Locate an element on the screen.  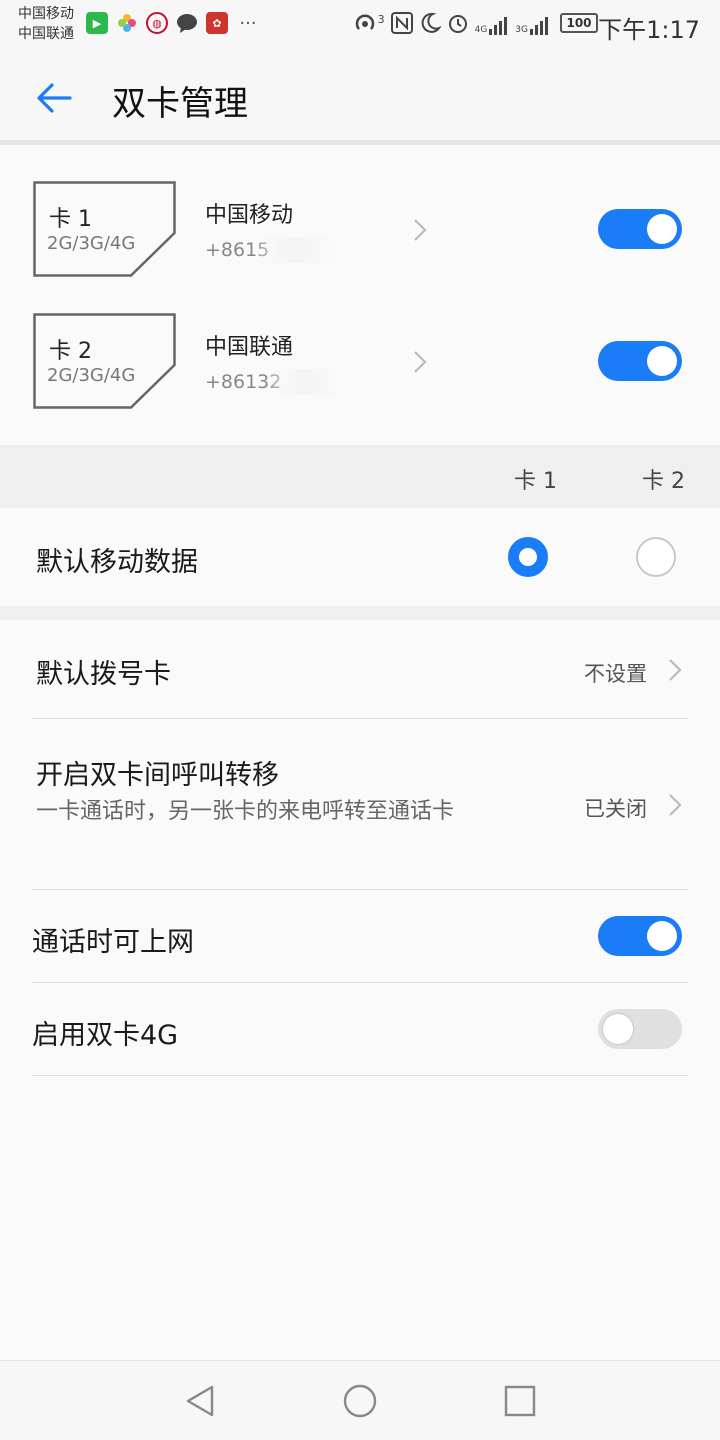
default-dial-label: 默认拨号卡 is located at coordinates (103, 674).